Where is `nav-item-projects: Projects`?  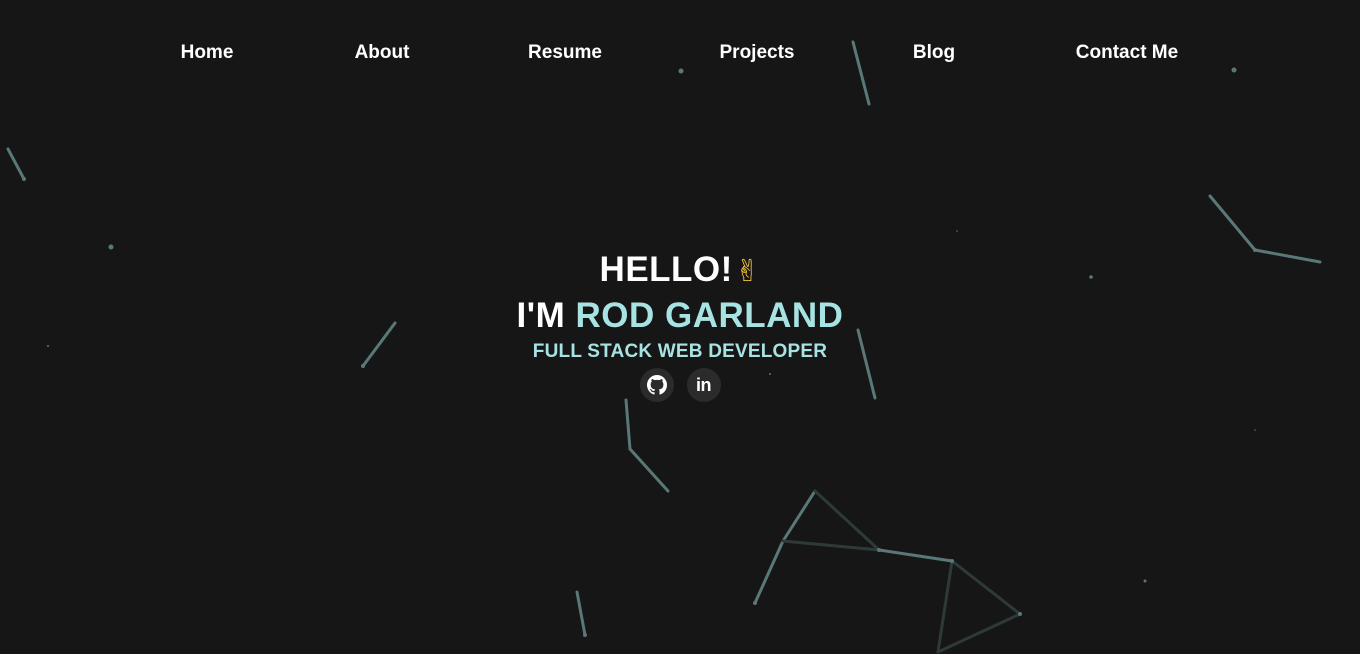 nav-item-projects: Projects is located at coordinates (757, 53).